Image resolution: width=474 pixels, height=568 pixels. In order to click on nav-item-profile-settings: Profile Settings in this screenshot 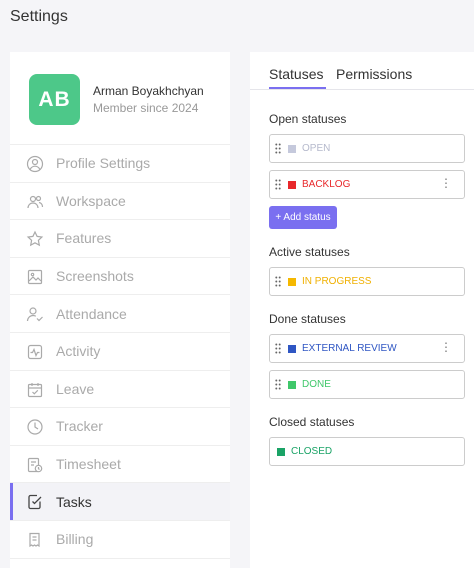, I will do `click(120, 164)`.